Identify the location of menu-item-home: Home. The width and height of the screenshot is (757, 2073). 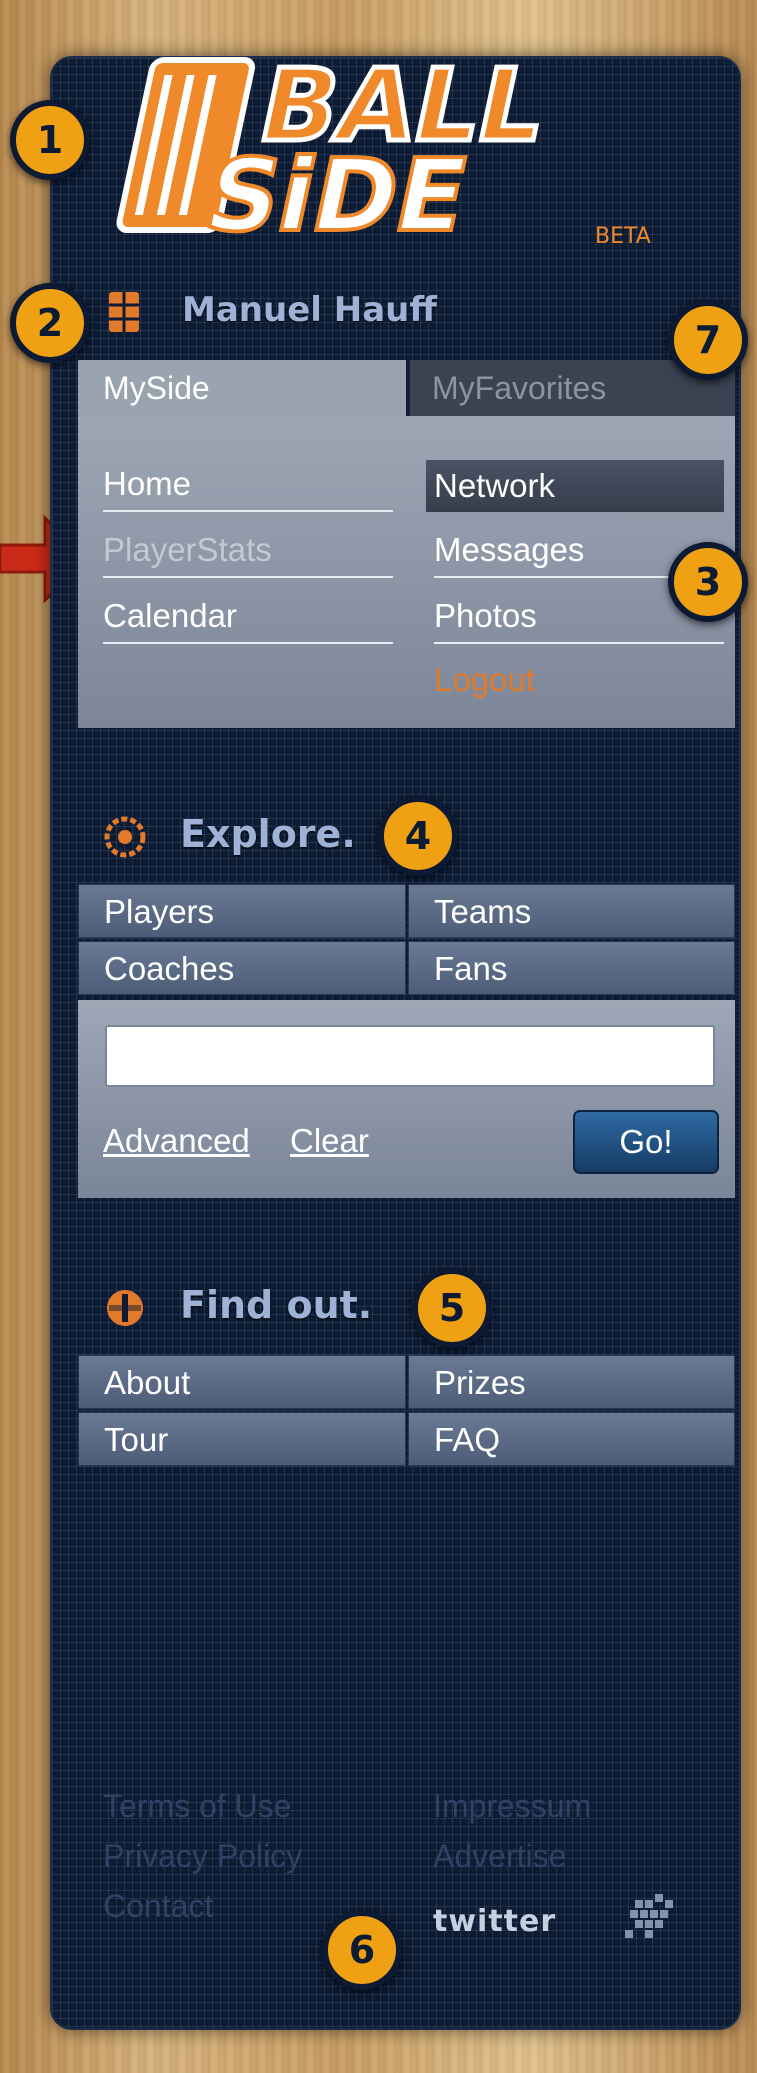
(248, 484).